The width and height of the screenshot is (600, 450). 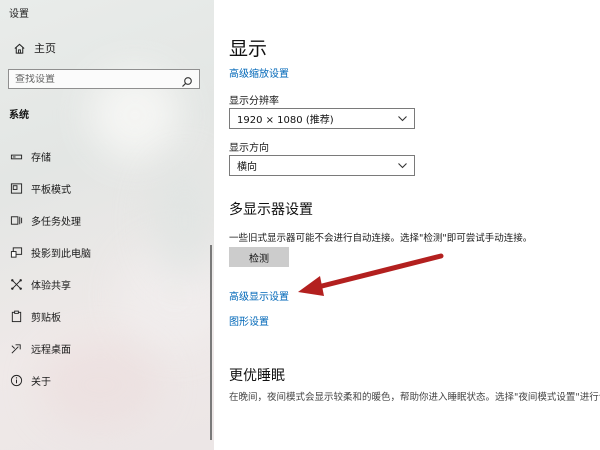 I want to click on multi-display-heading: 多显示器设置, so click(x=271, y=210).